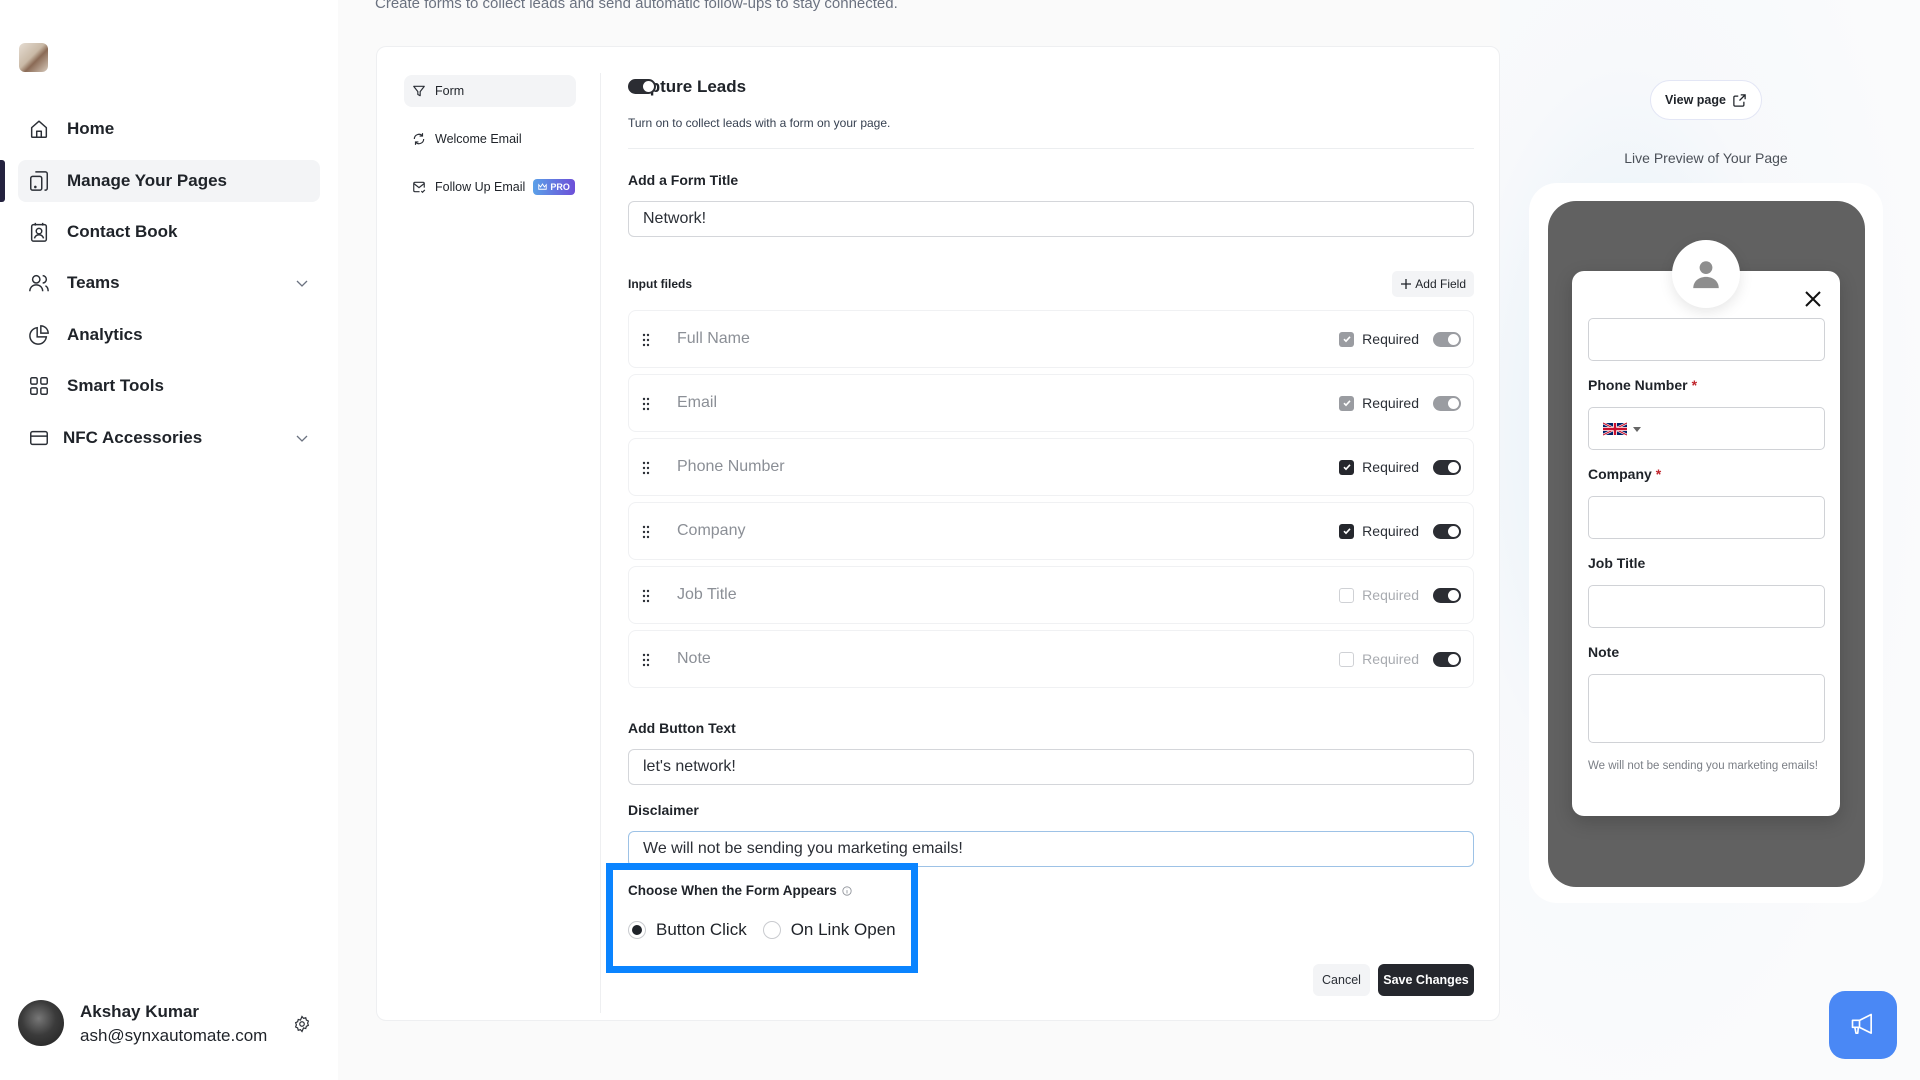 The image size is (1920, 1080). I want to click on tab-follow-up-email: Follow Up Email PRO, so click(490, 187).